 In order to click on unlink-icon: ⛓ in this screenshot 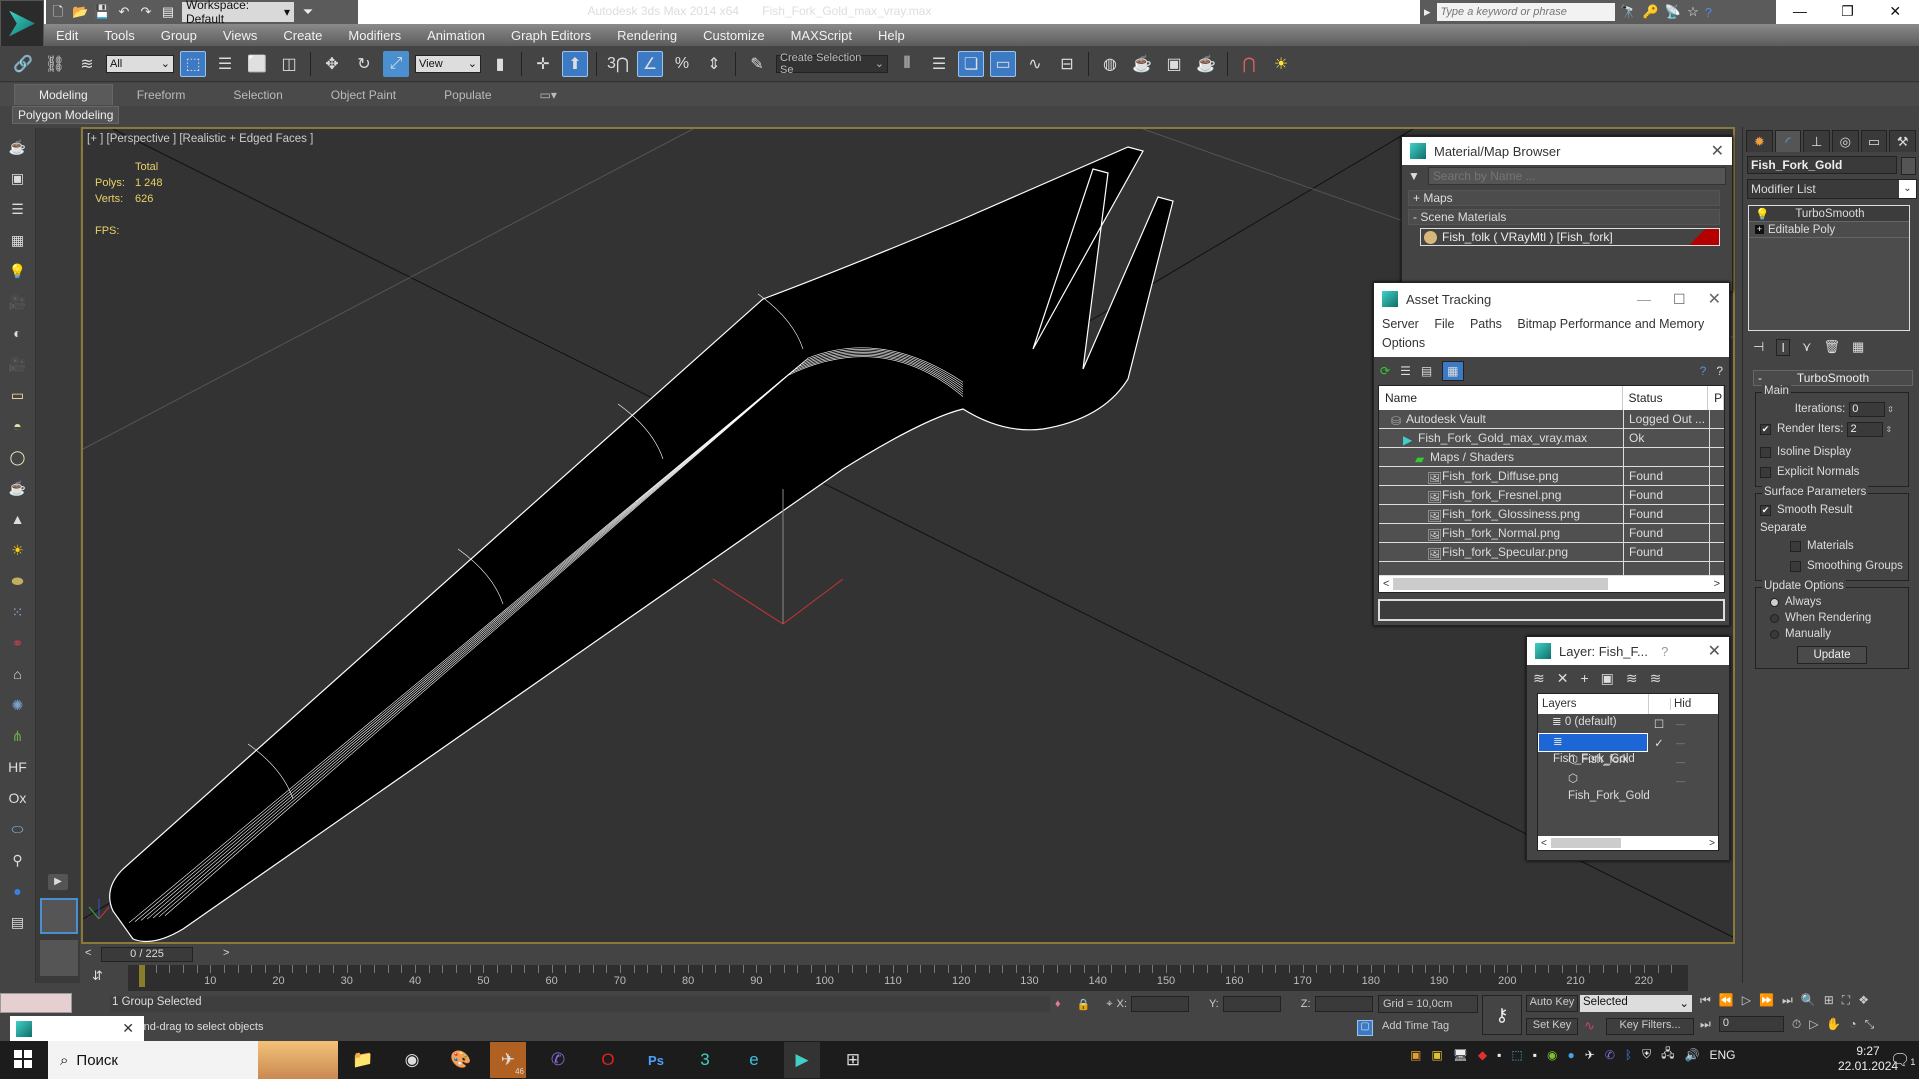, I will do `click(55, 64)`.